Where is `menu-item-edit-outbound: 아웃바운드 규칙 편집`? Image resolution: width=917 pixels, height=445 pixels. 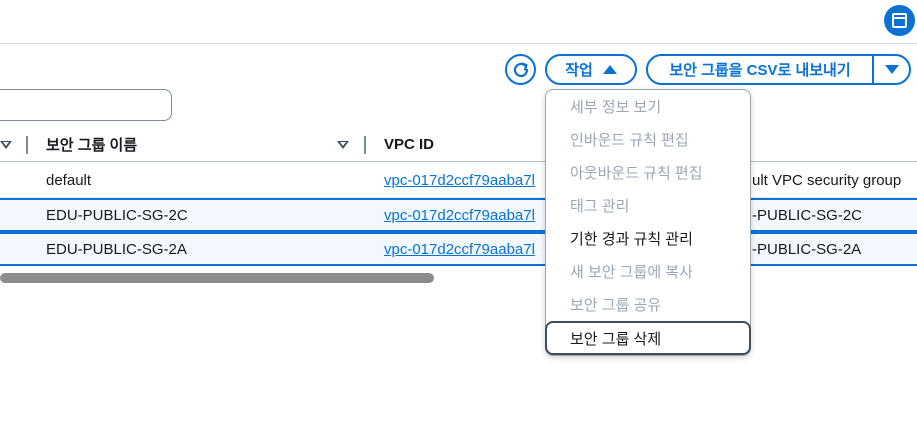 menu-item-edit-outbound: 아웃바운드 규칙 편집 is located at coordinates (636, 173).